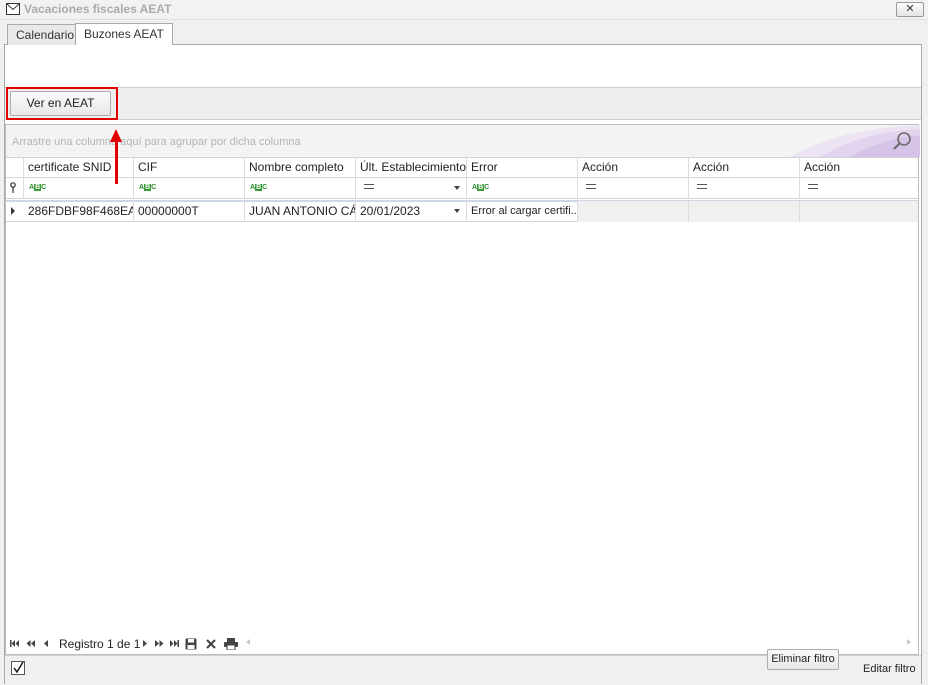 The height and width of the screenshot is (685, 928). What do you see at coordinates (902, 141) in the screenshot?
I see `search-icon` at bounding box center [902, 141].